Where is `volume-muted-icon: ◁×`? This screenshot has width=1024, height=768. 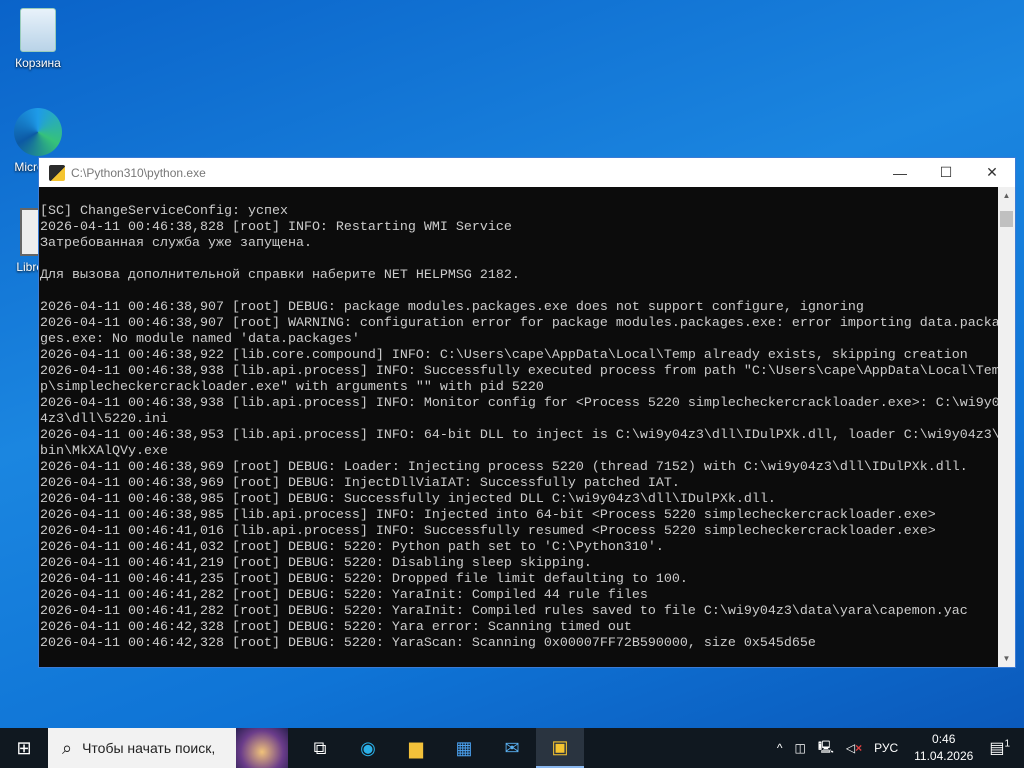 volume-muted-icon: ◁× is located at coordinates (854, 748).